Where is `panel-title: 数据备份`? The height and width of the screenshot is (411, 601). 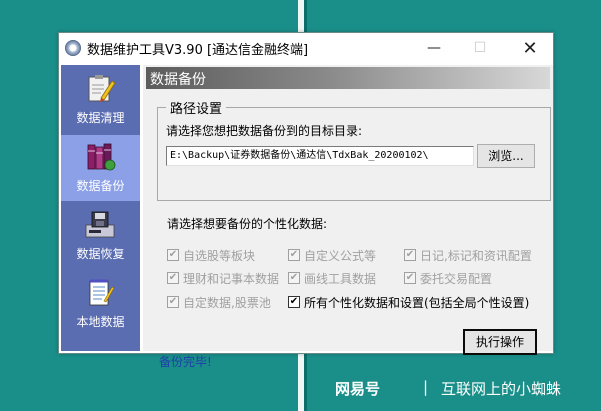
panel-title: 数据备份 is located at coordinates (178, 80).